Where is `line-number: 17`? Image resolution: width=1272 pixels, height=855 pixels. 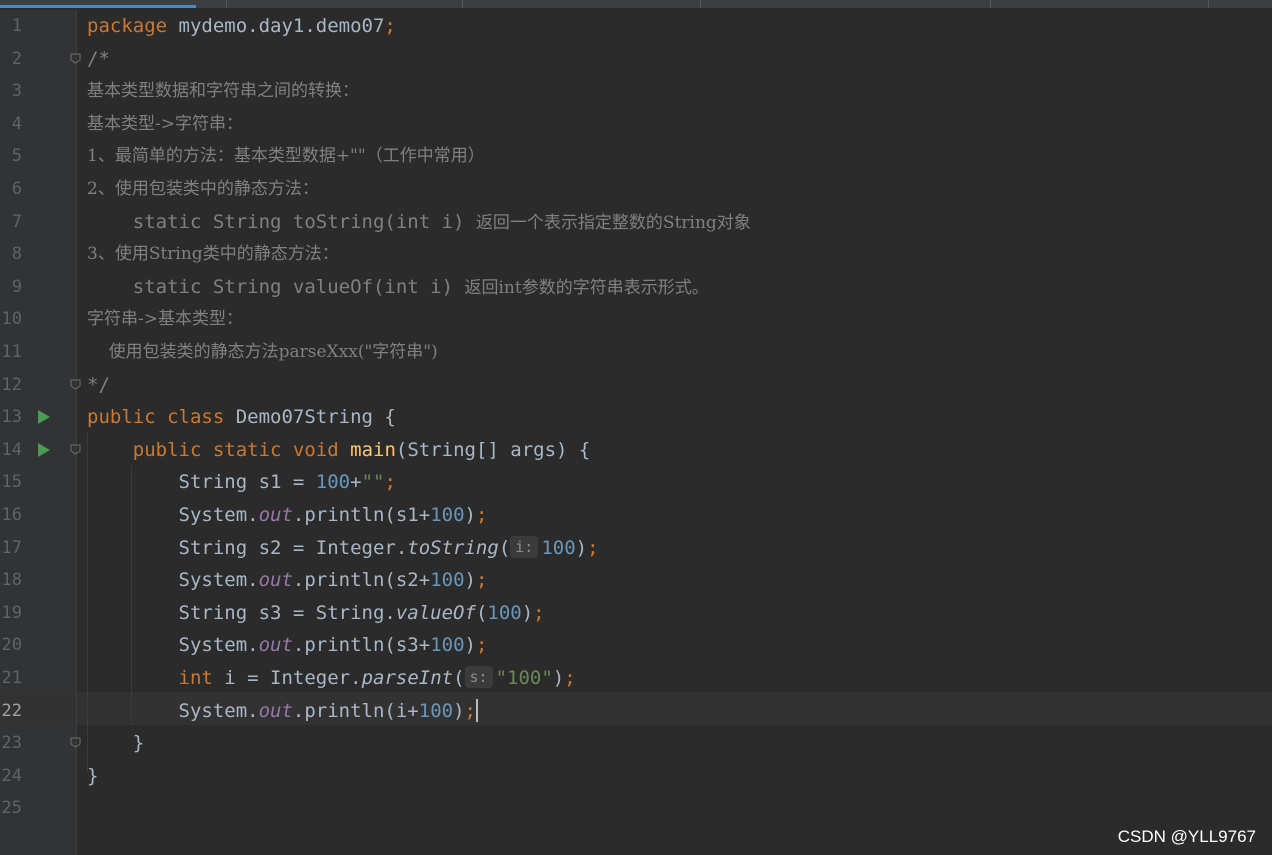 line-number: 17 is located at coordinates (11, 548).